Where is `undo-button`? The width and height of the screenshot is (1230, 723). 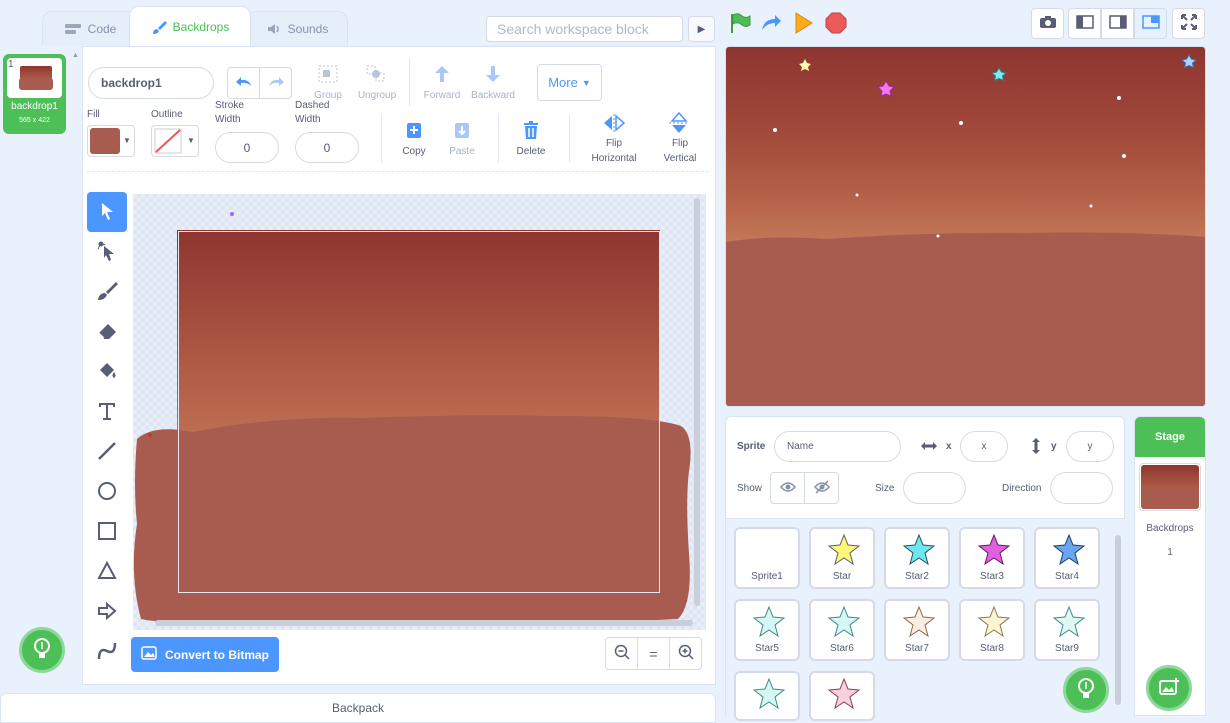 undo-button is located at coordinates (243, 83).